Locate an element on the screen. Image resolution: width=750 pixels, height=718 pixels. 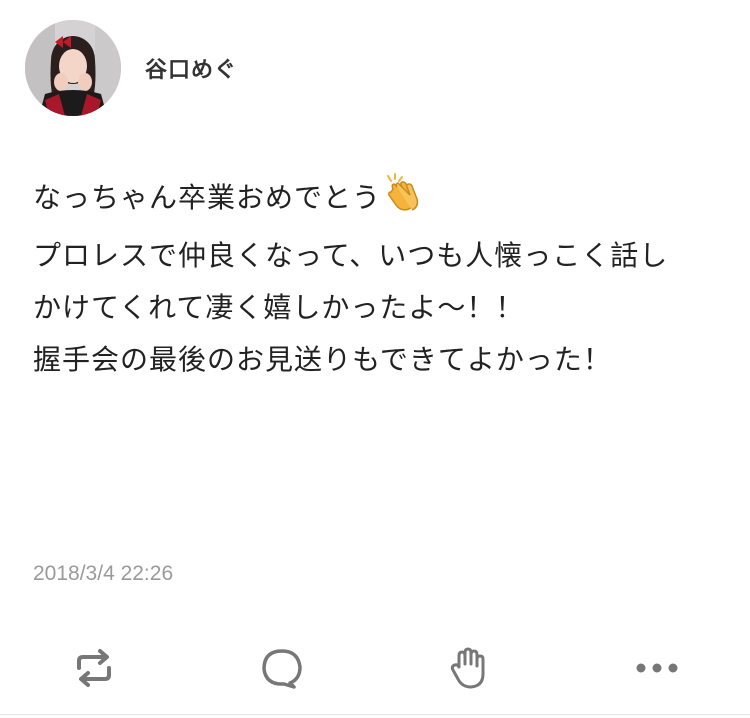
post-line: かけてくれて凄く嬉しかったよ〜！！ is located at coordinates (279, 307).